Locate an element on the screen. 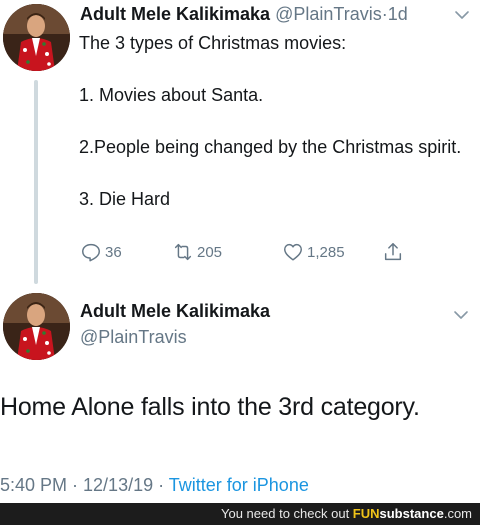 The image size is (480, 525). thread-connector is located at coordinates (36, 182).